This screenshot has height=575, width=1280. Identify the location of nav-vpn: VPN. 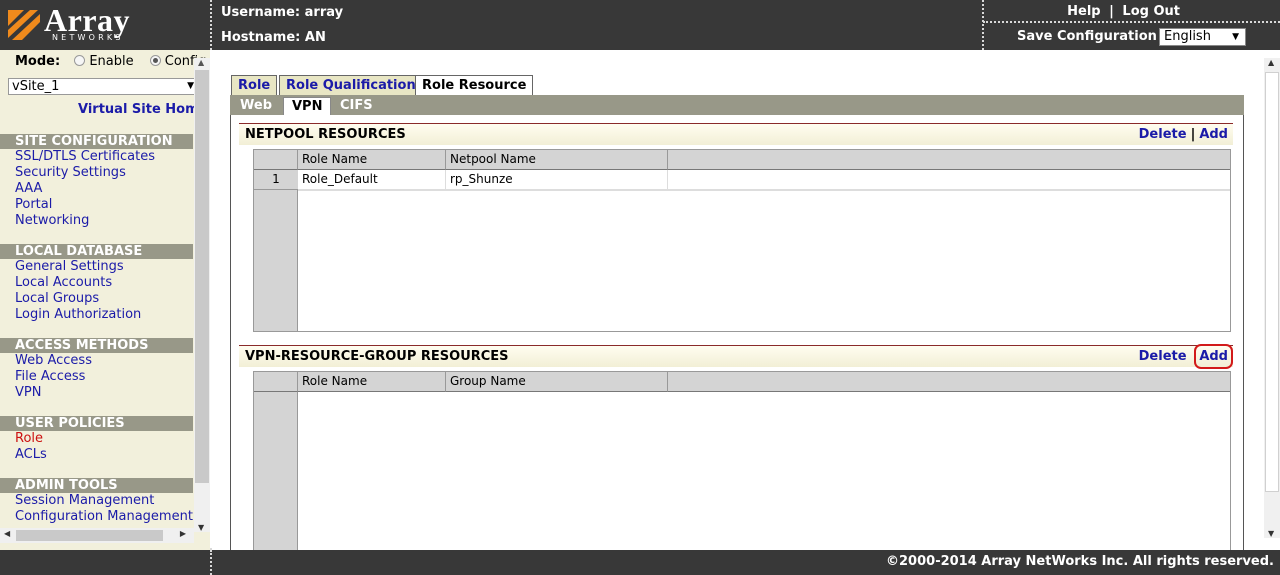
(28, 392).